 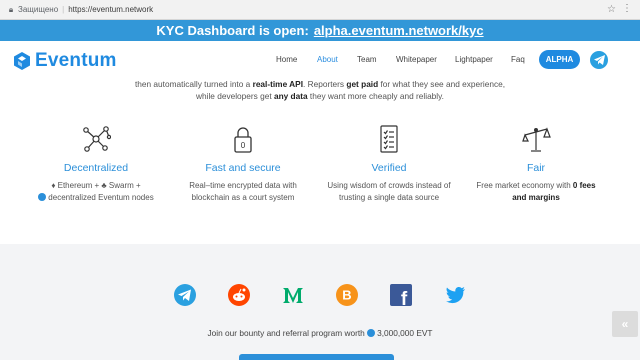 What do you see at coordinates (399, 30) in the screenshot?
I see `kyc-banner-link: alpha.eventum.network/kyc` at bounding box center [399, 30].